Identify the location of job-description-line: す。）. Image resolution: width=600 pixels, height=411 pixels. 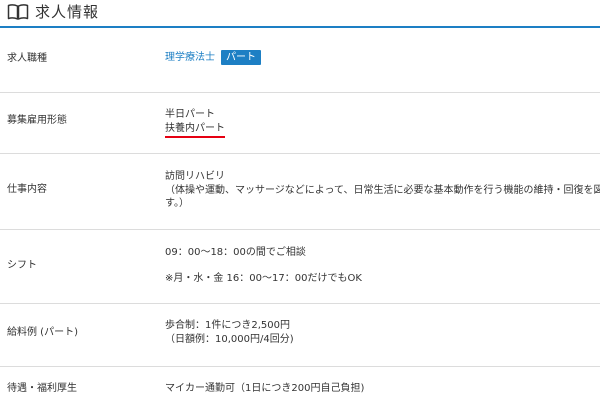
(177, 203).